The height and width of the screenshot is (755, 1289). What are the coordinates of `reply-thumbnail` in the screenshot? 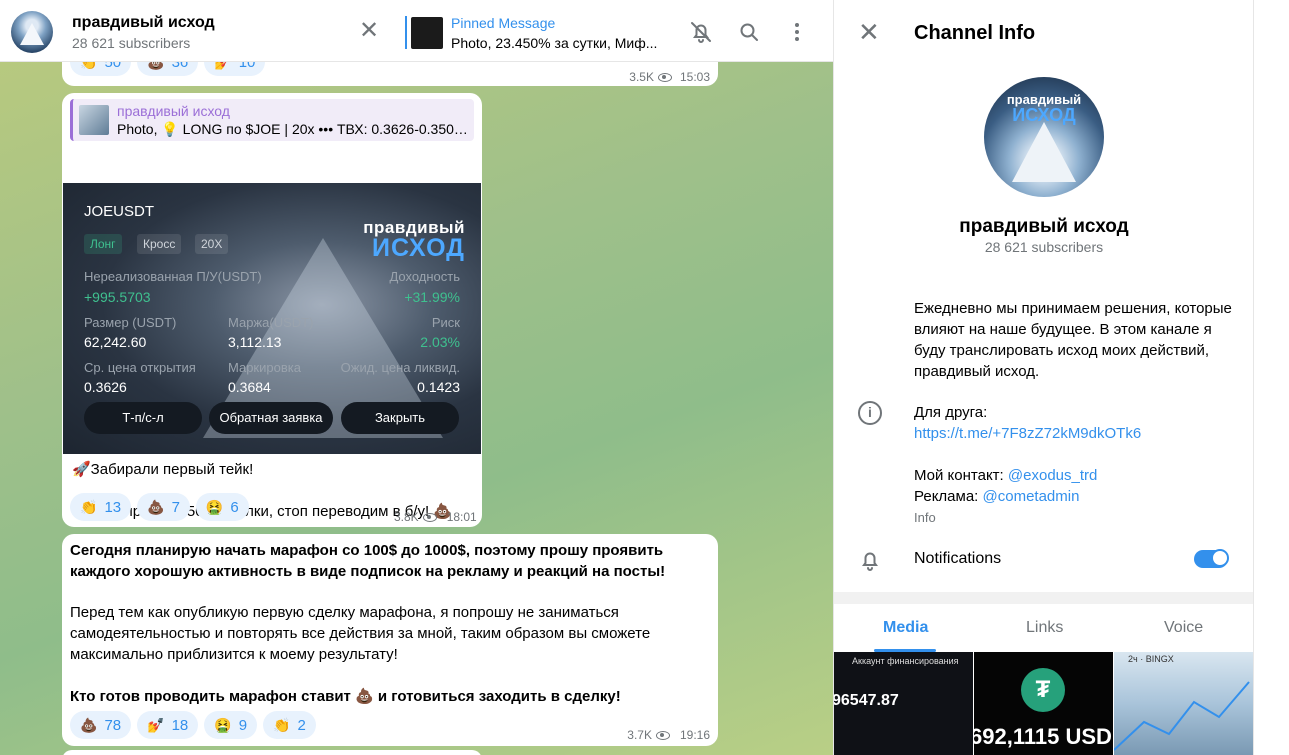 It's located at (94, 120).